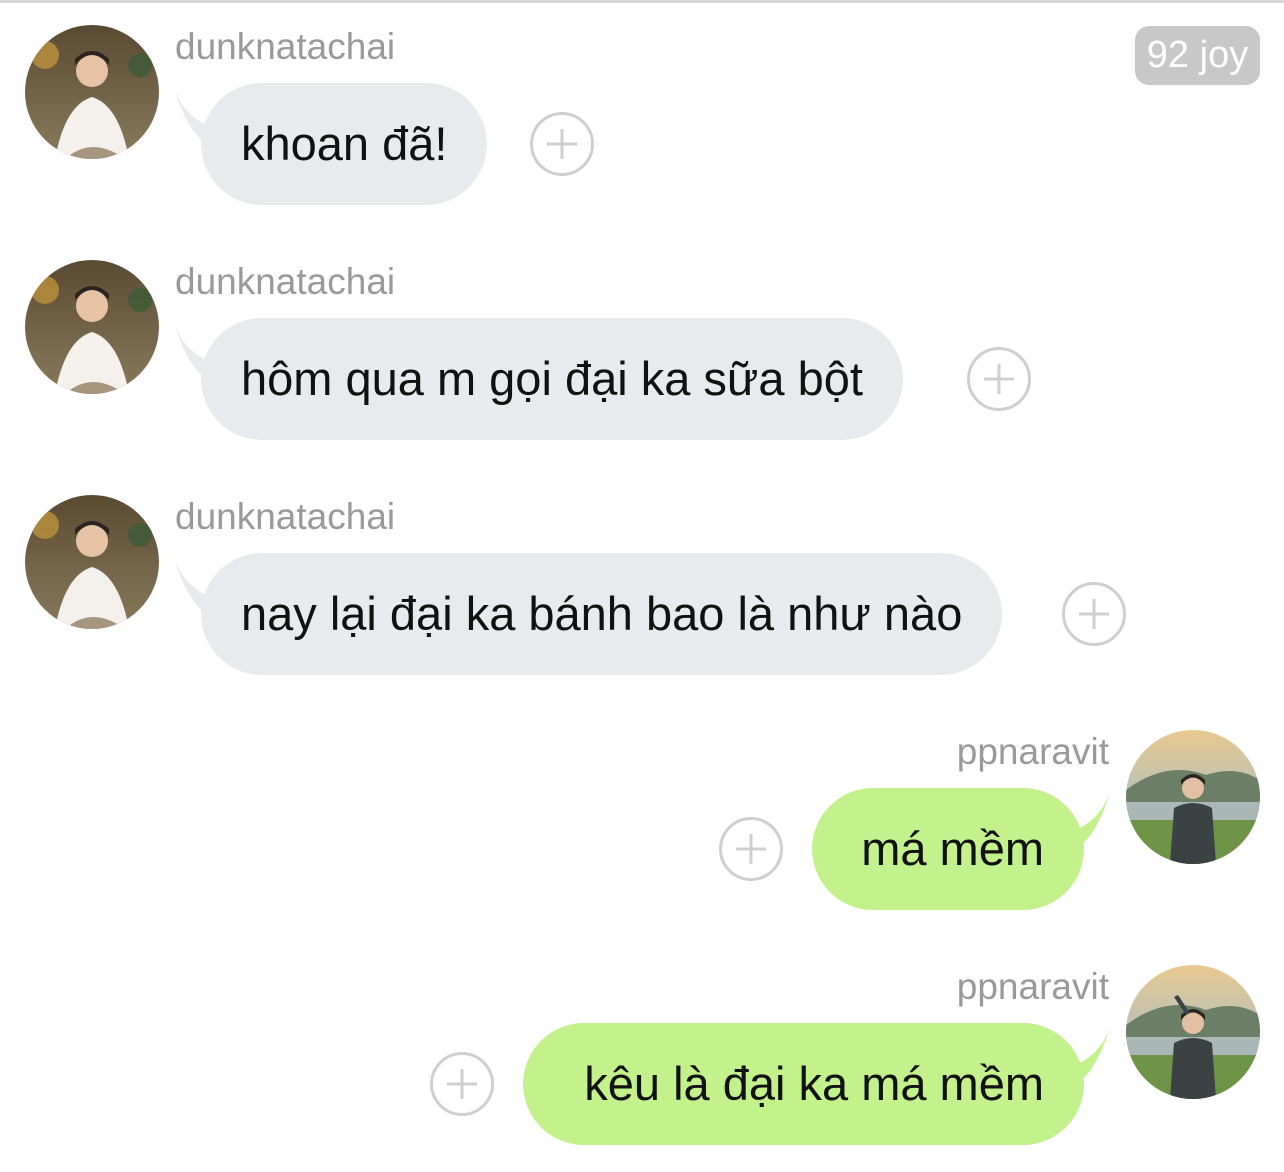 The width and height of the screenshot is (1284, 1172). I want to click on reaction-count-badge: 92 joy, so click(1197, 55).